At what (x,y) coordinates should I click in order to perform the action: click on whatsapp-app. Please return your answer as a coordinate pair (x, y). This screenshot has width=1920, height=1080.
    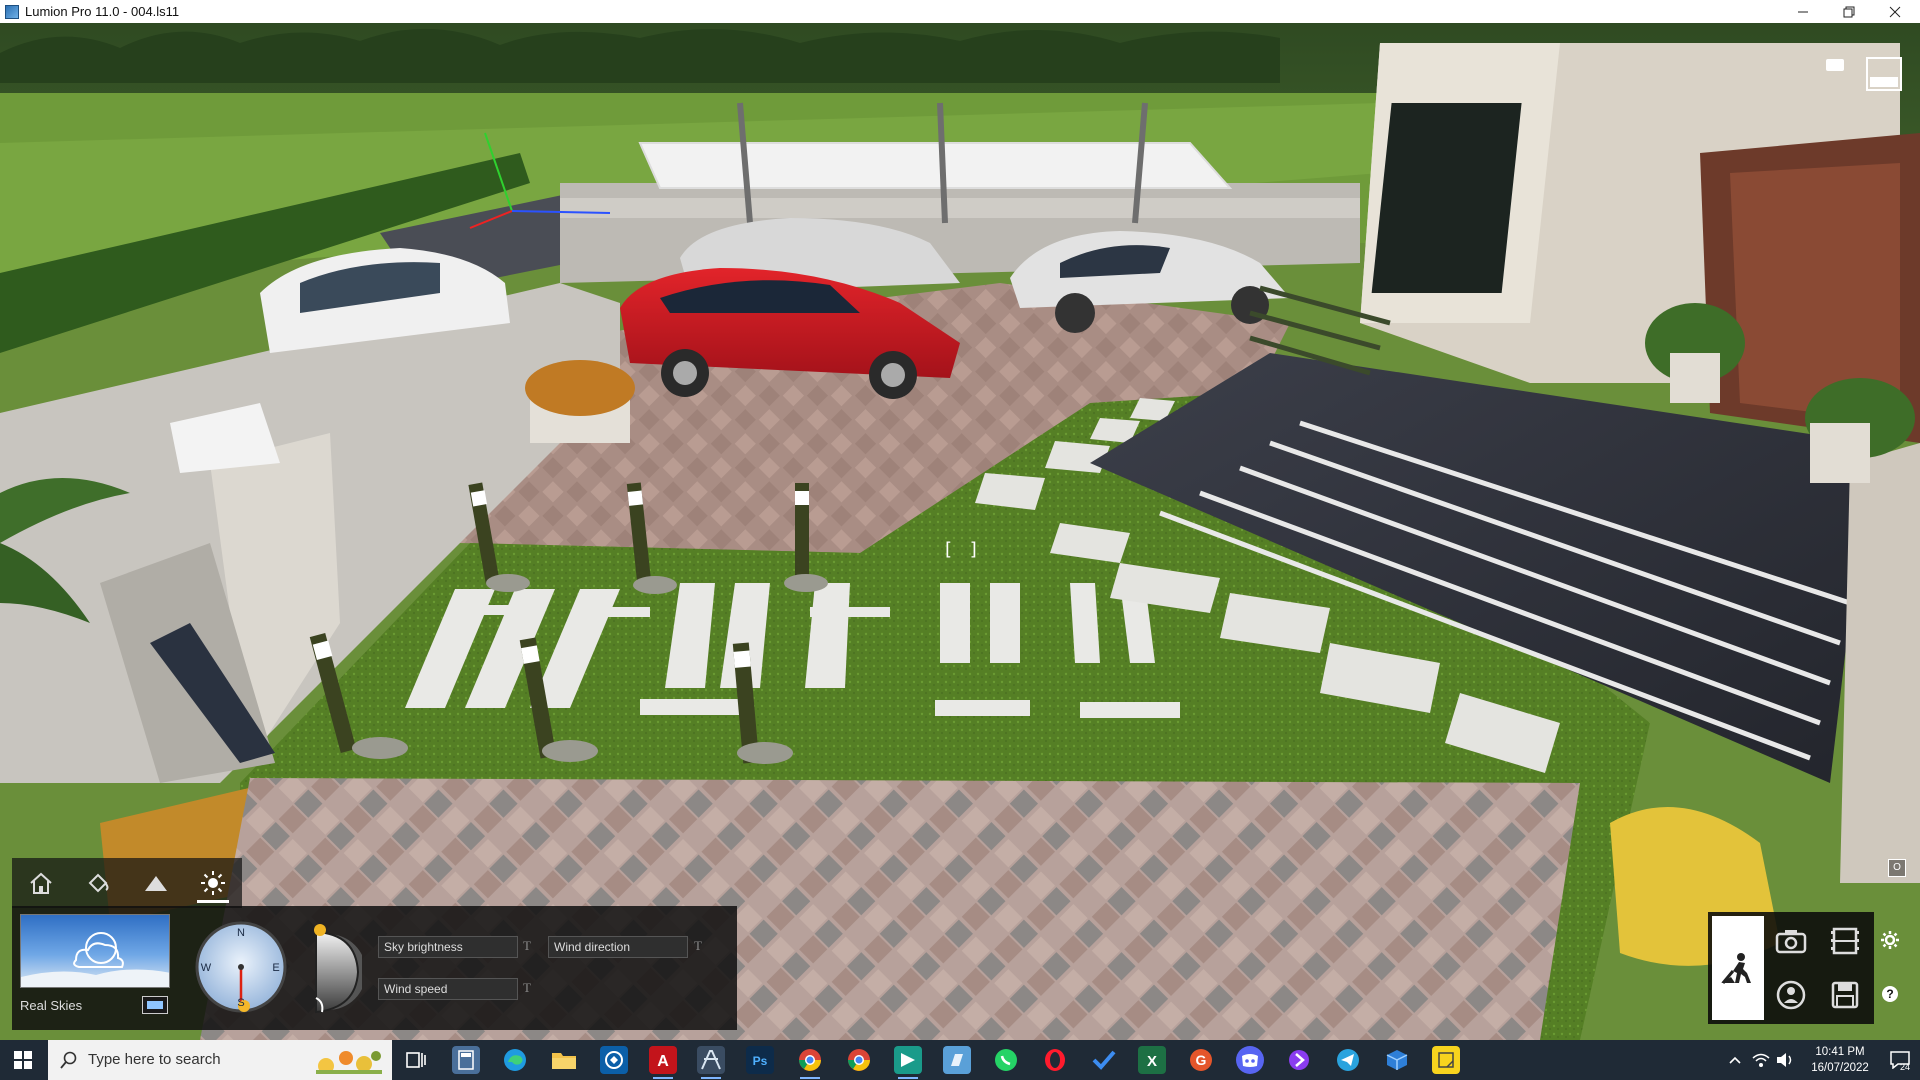
    Looking at the image, I should click on (1006, 1060).